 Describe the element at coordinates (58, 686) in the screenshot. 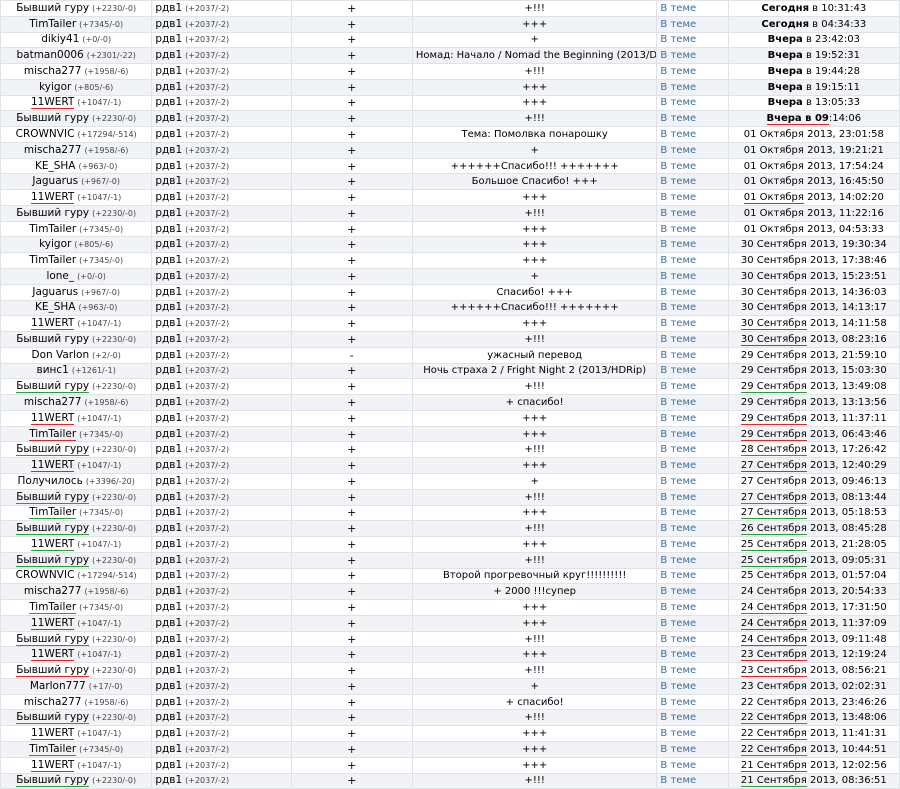

I see `sender-name: Marlon777` at that location.